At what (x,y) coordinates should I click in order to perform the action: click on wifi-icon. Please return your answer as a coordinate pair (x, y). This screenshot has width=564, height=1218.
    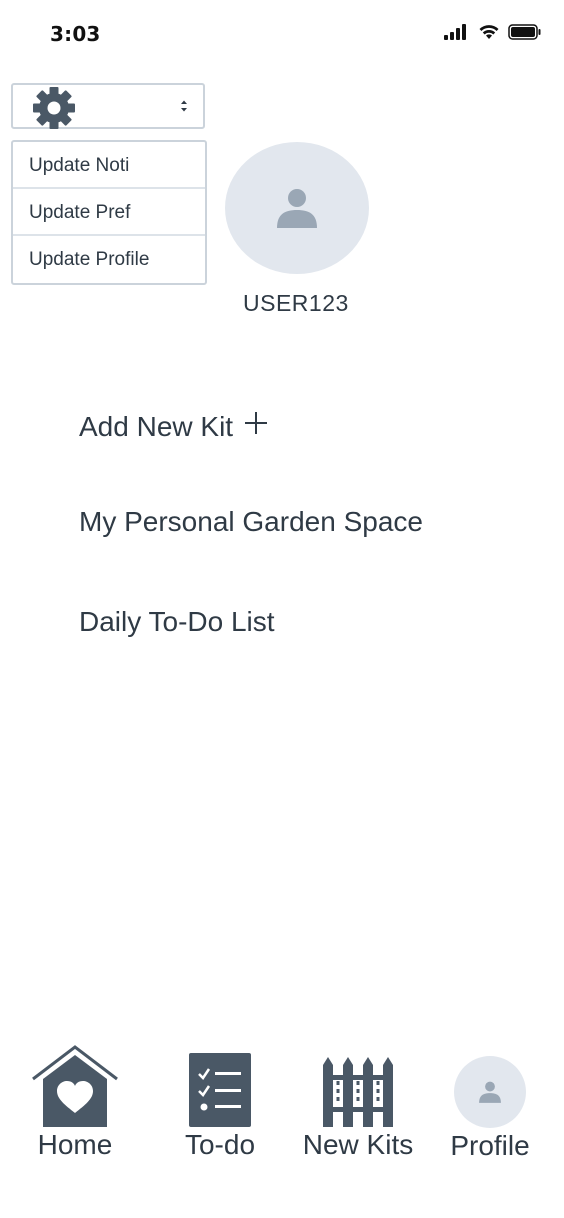
    Looking at the image, I should click on (489, 34).